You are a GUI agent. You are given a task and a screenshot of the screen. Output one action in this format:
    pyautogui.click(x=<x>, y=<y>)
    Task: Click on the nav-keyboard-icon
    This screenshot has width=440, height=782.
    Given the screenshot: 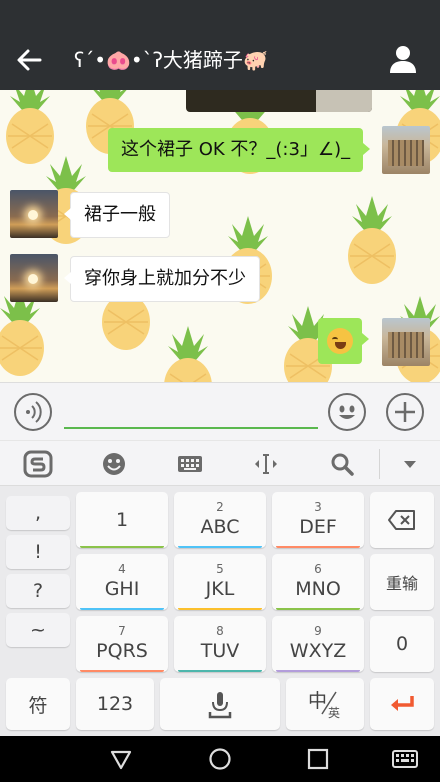 What is the action you would take?
    pyautogui.click(x=405, y=759)
    